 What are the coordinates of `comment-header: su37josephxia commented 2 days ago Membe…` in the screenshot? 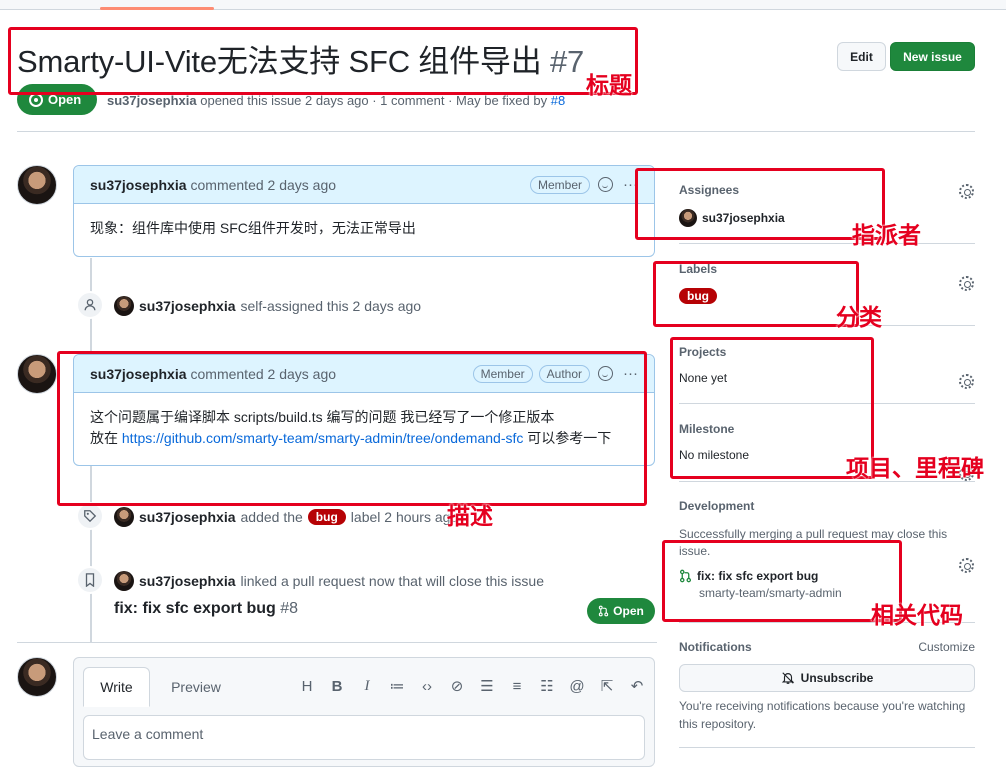 It's located at (364, 185).